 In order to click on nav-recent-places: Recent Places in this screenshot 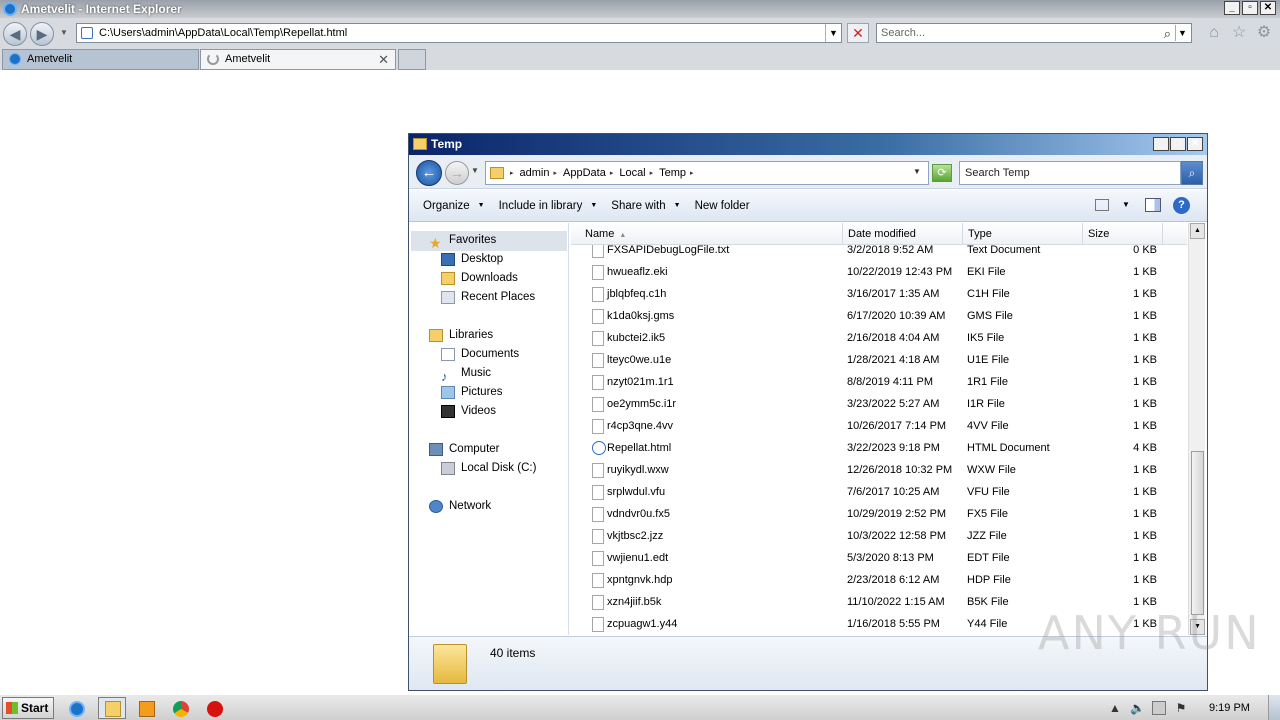, I will do `click(488, 297)`.